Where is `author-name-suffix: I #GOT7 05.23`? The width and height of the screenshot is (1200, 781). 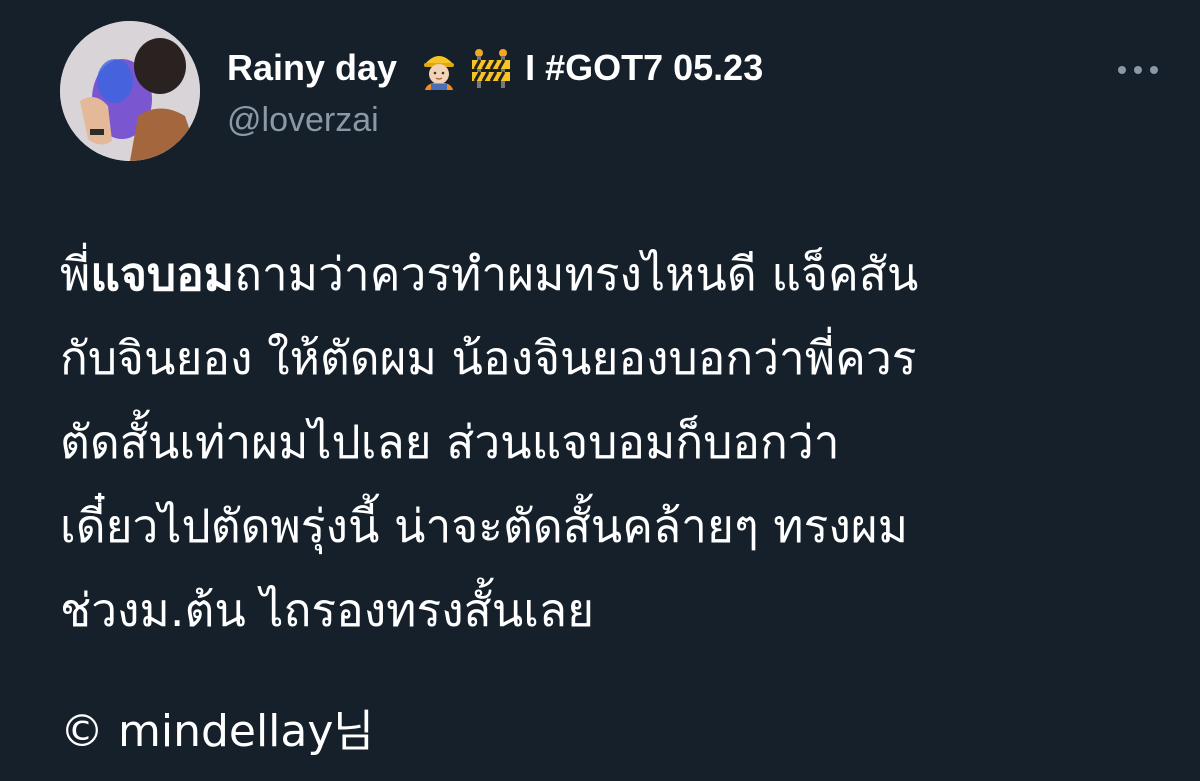
author-name-suffix: I #GOT7 05.23 is located at coordinates (644, 67).